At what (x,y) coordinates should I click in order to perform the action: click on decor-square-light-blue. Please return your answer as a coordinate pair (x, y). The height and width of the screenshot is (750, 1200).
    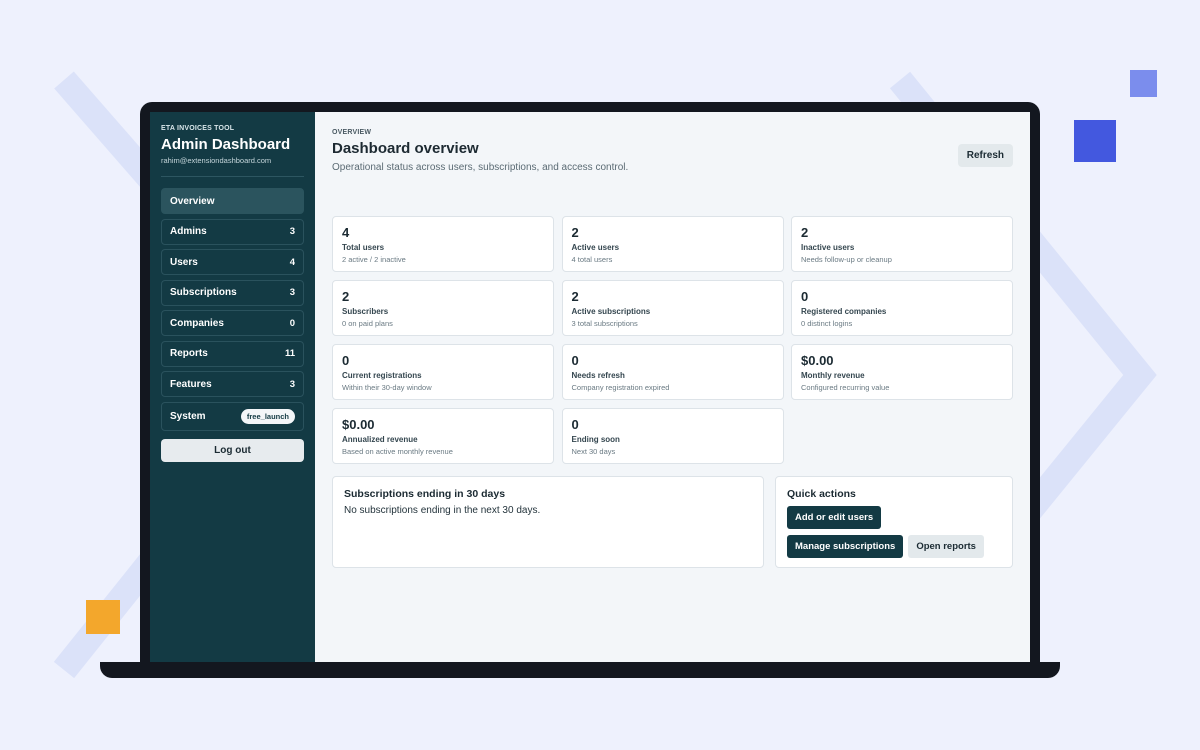
    Looking at the image, I should click on (1143, 83).